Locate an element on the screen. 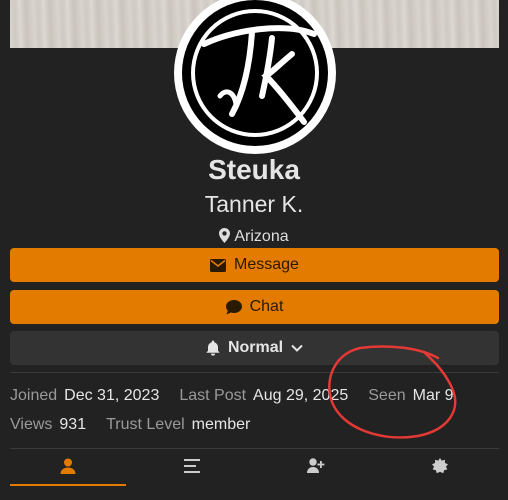 Image resolution: width=508 pixels, height=500 pixels. red-circle-annotation is located at coordinates (392, 395).